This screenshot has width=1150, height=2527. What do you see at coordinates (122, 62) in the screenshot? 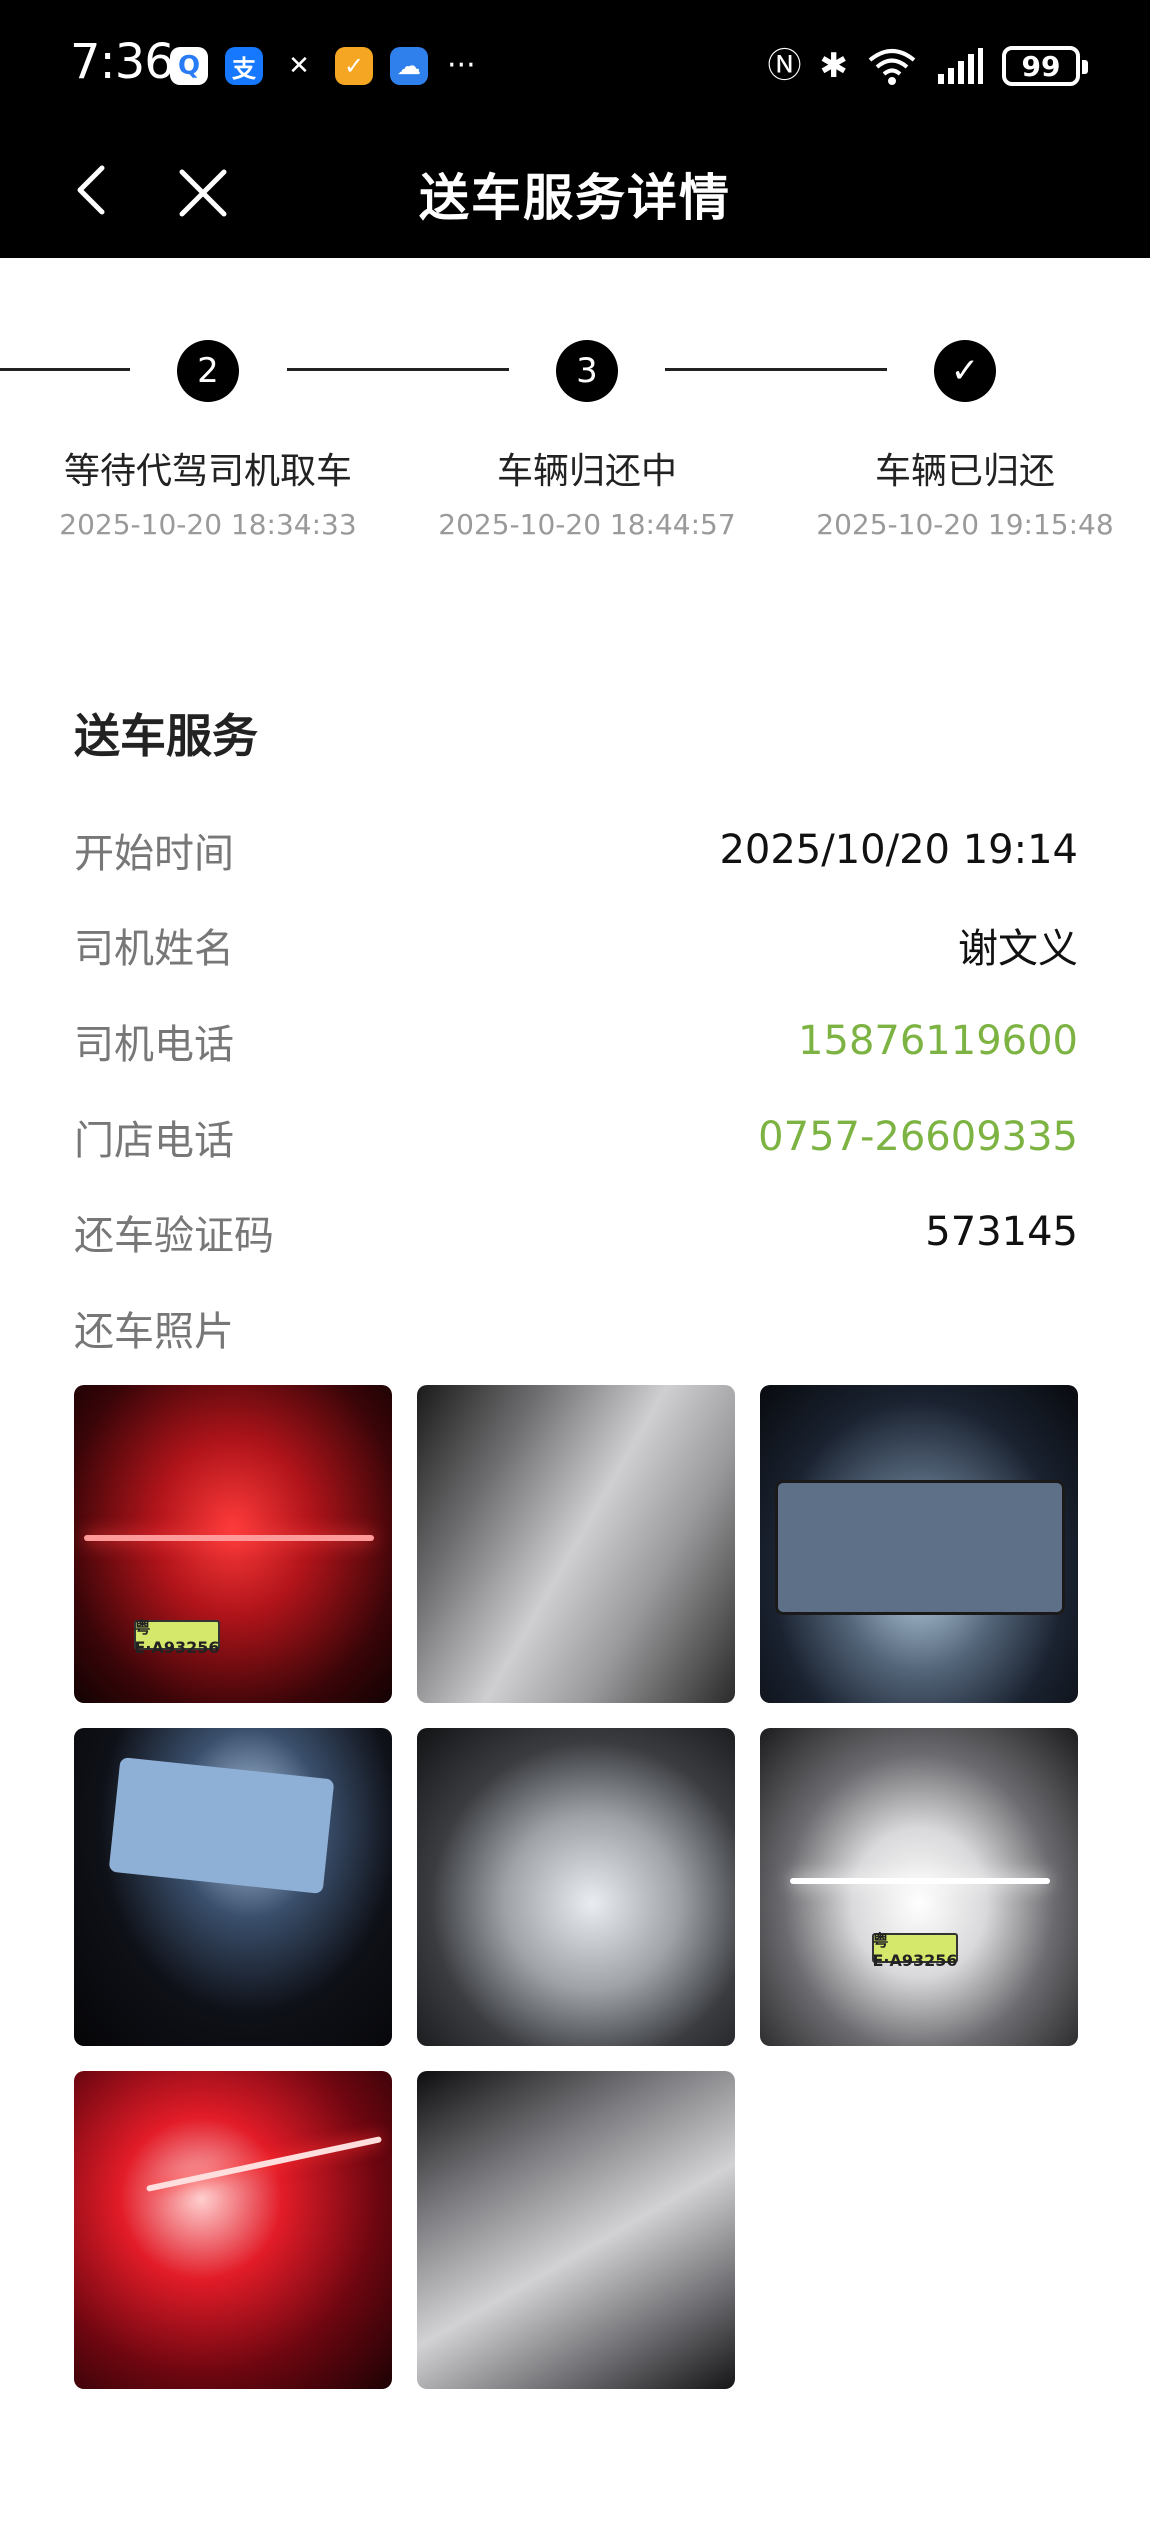
I see `clock: 7:36` at bounding box center [122, 62].